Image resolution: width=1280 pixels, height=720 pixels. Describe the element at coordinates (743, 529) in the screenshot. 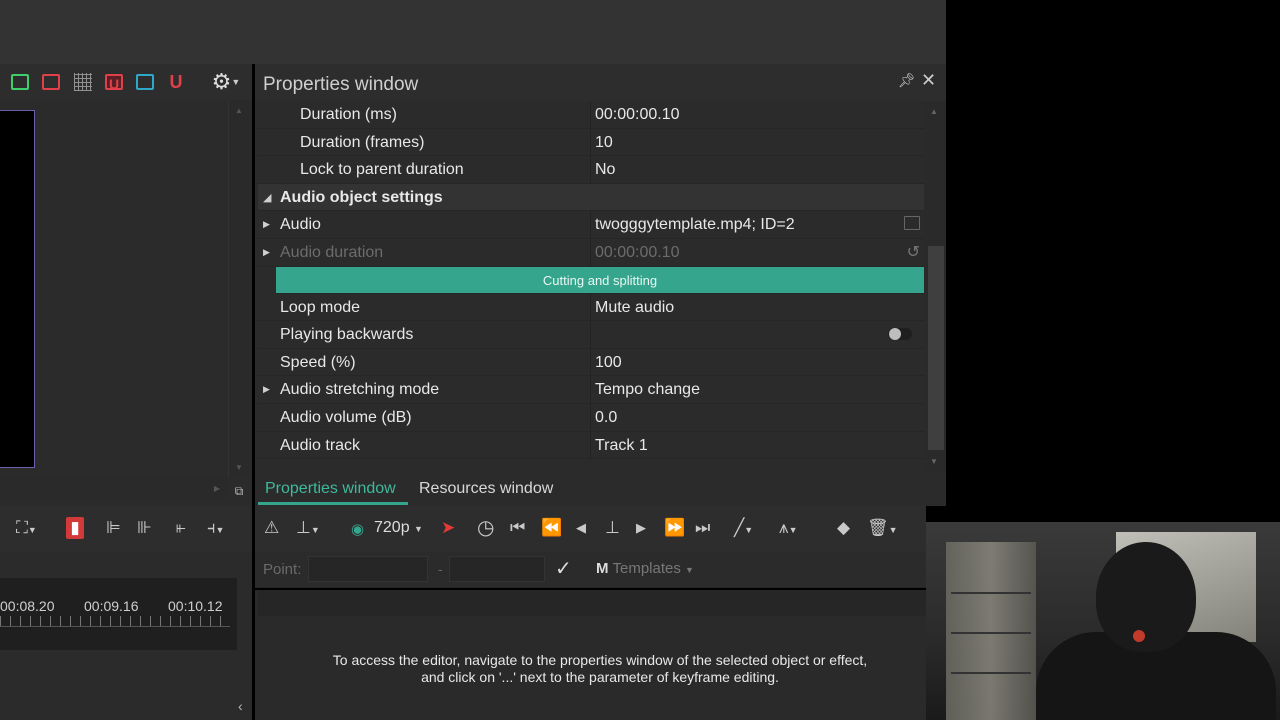

I see `line-draw-icon: ╱▼` at that location.